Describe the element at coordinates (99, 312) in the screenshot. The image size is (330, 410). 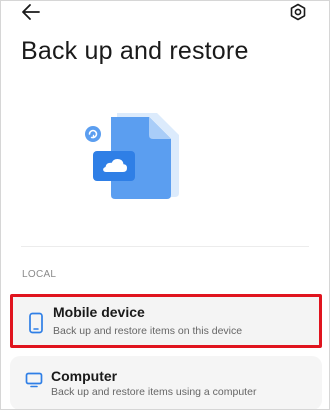
I see `mobile-device-title: Mobile device` at that location.